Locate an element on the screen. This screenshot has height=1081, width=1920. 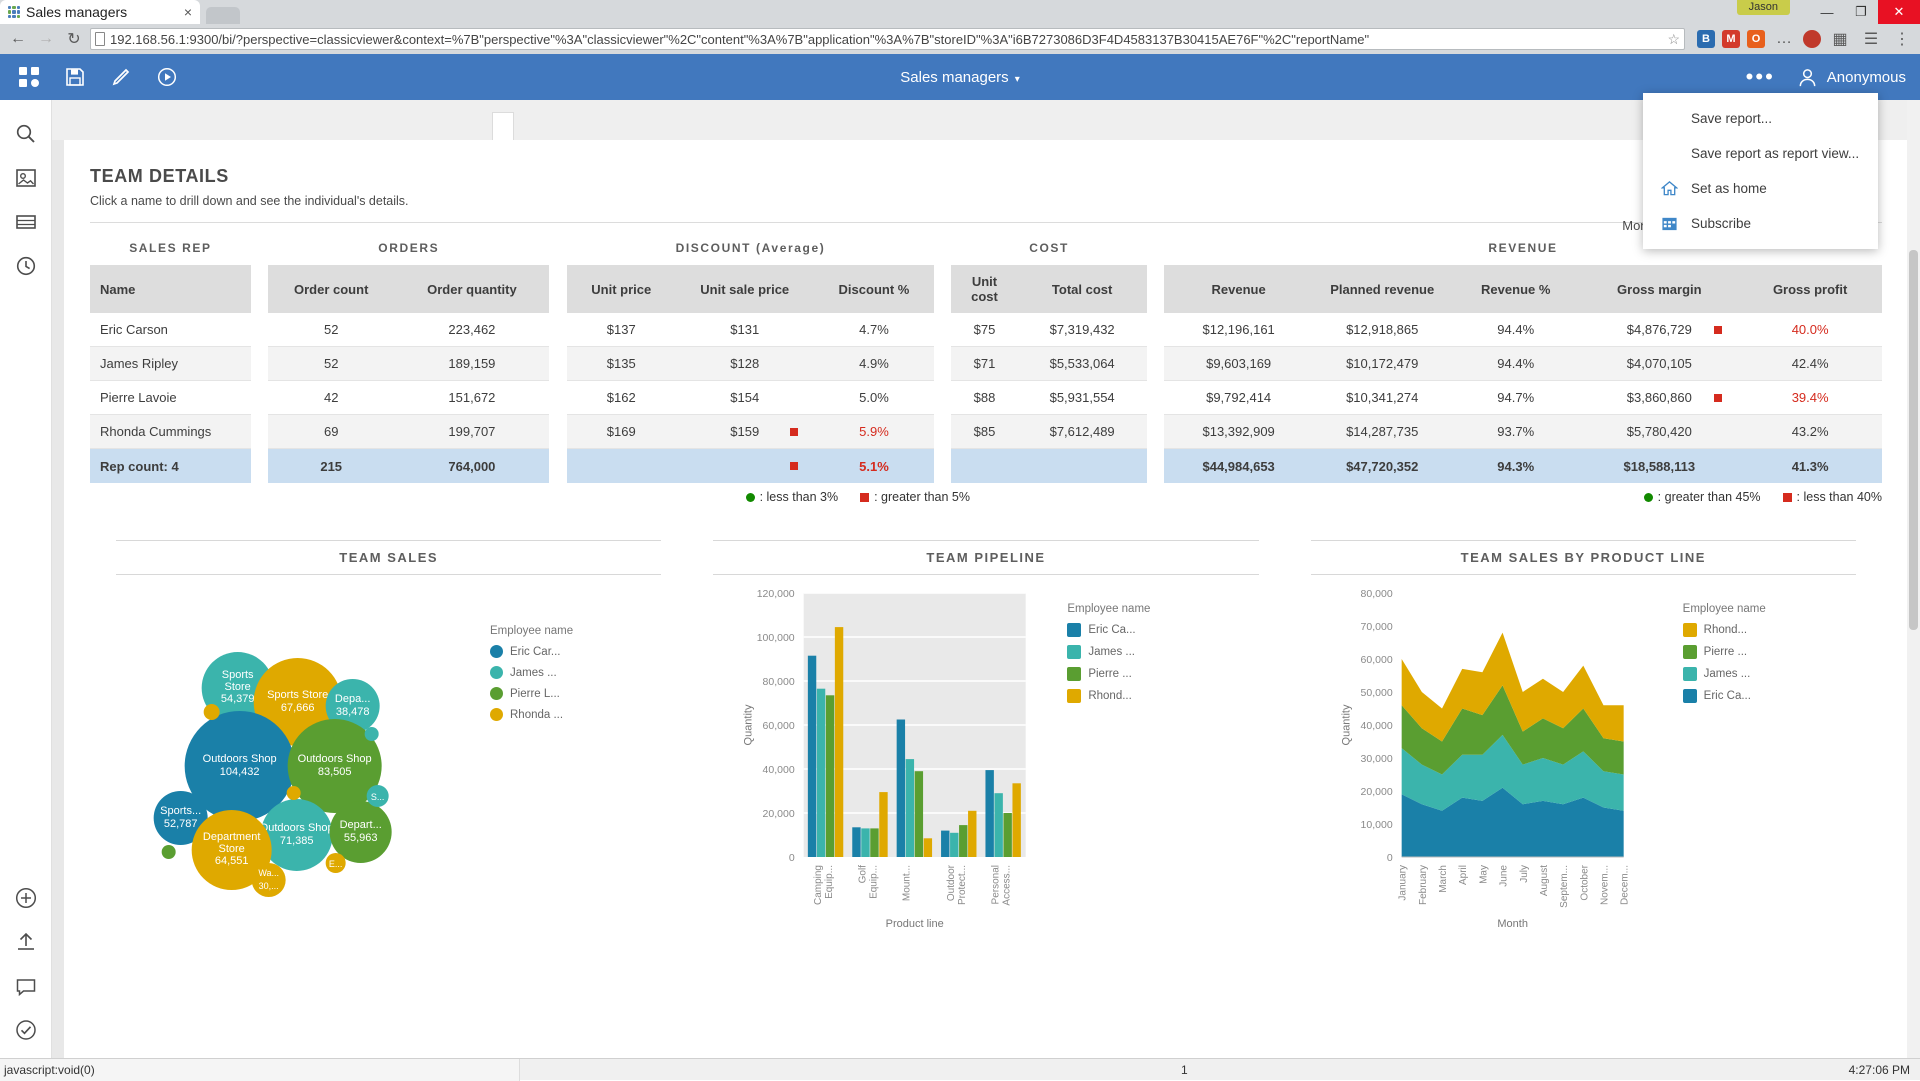
folders-icon is located at coordinates (26, 222).